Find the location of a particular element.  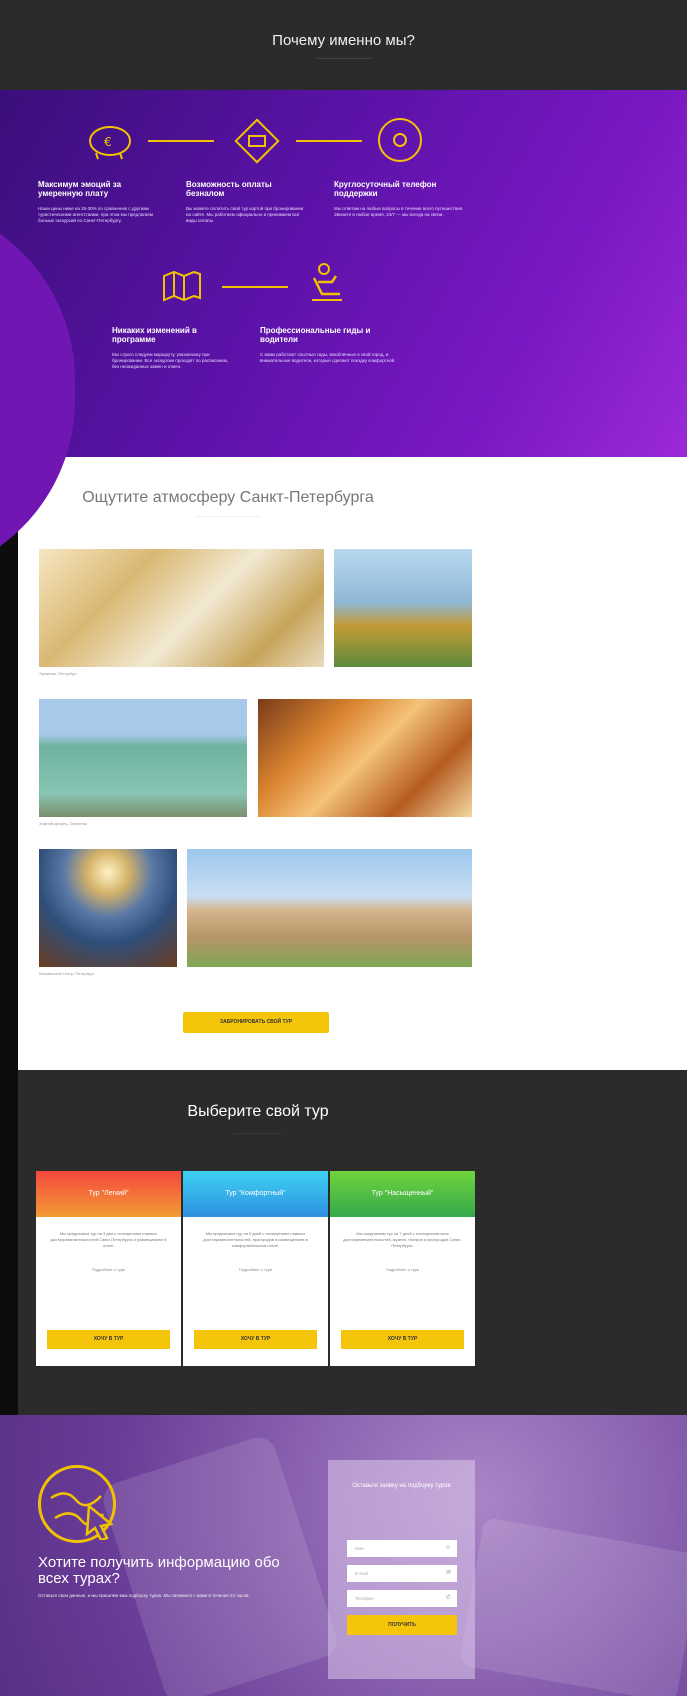

feature-title: Возможность оплаты безналом is located at coordinates (229, 189).